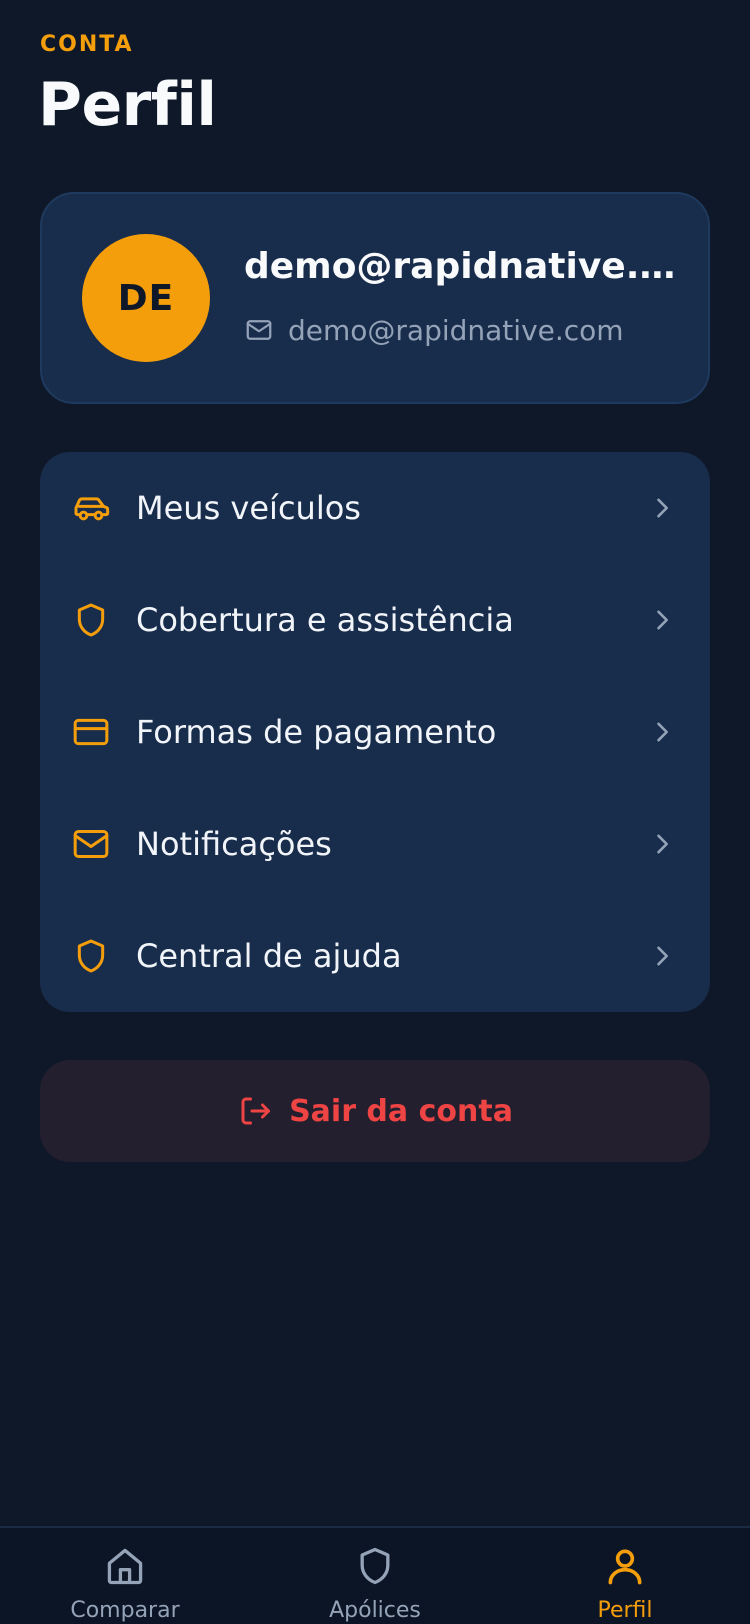 Image resolution: width=750 pixels, height=1624 pixels. What do you see at coordinates (125, 1610) in the screenshot?
I see `tab-label: Comparar` at bounding box center [125, 1610].